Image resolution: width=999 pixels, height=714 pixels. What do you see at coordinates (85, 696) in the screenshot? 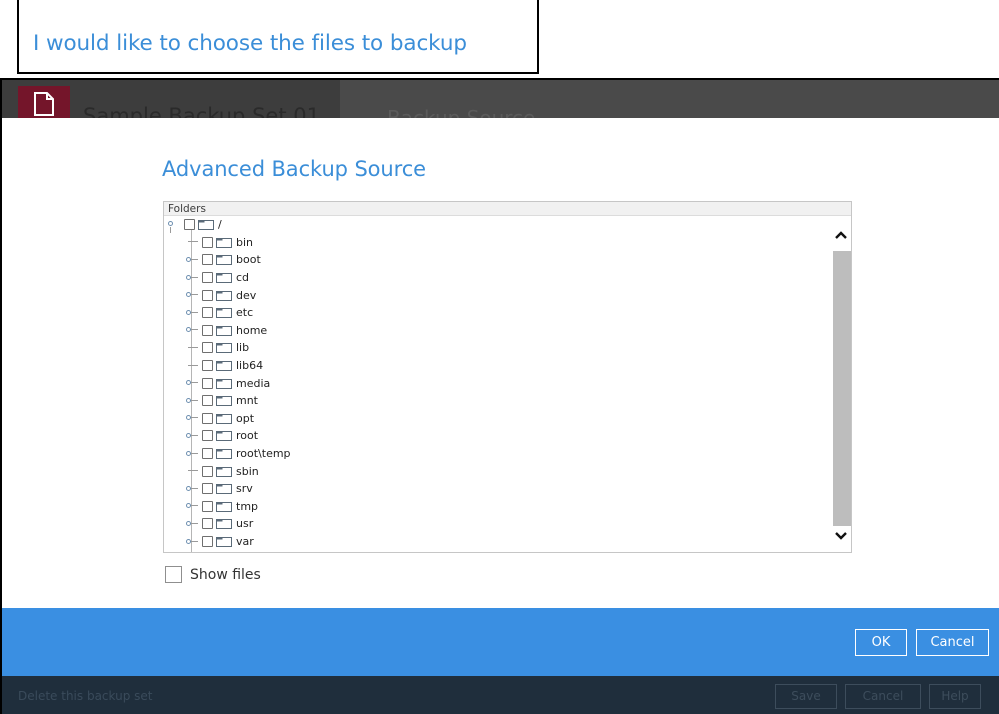
I see `delete-backup-set-link: Delete this backup set` at bounding box center [85, 696].